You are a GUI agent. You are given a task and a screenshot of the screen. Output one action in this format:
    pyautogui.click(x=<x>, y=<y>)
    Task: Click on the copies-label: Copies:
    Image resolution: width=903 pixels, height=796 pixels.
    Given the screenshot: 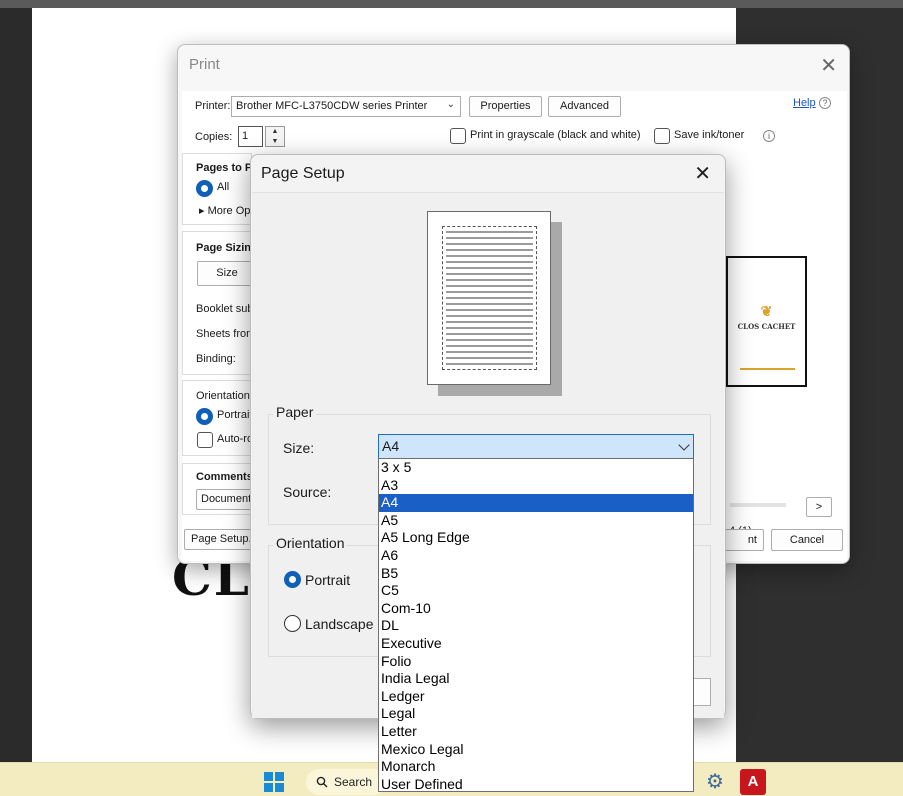 What is the action you would take?
    pyautogui.click(x=214, y=137)
    